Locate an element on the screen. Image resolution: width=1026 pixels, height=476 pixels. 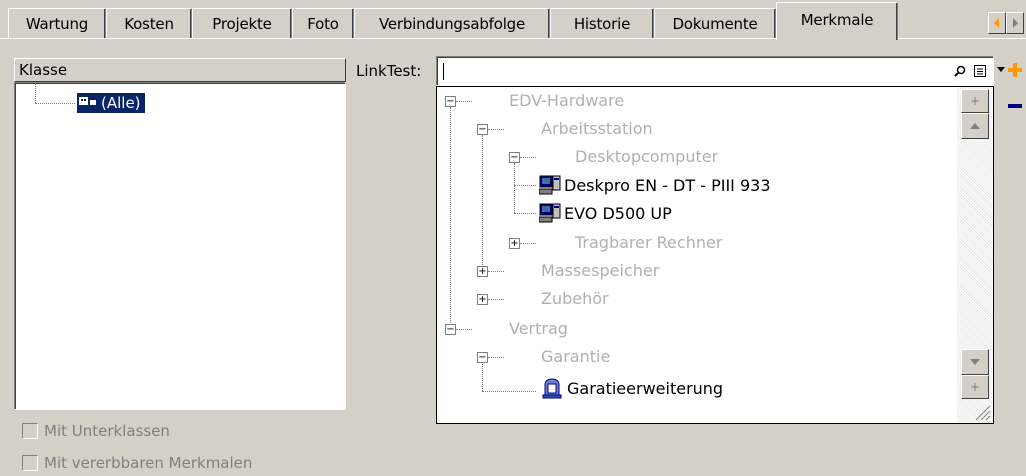
tree-item-label: Deskpro EN - DT - PIII 933 is located at coordinates (667, 185).